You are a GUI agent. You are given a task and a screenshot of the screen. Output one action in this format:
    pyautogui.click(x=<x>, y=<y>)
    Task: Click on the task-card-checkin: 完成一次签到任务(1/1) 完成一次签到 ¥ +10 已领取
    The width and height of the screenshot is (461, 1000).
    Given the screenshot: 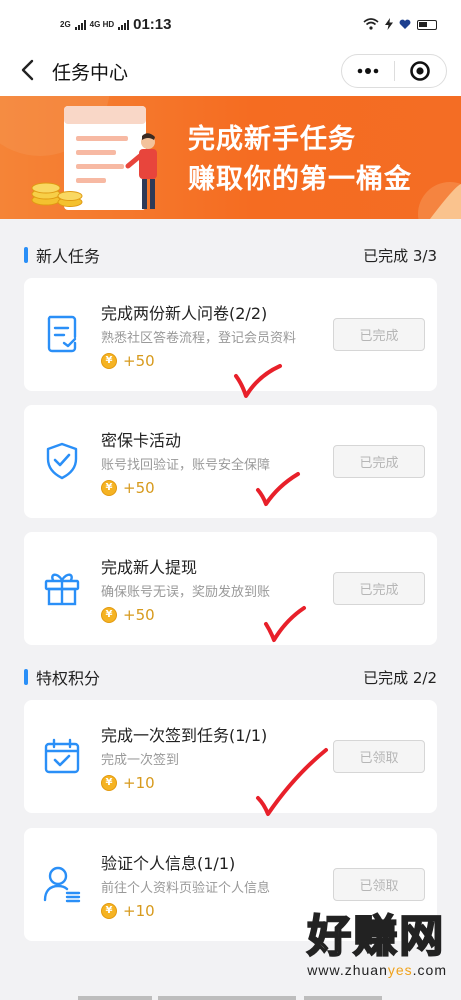 What is the action you would take?
    pyautogui.click(x=230, y=756)
    